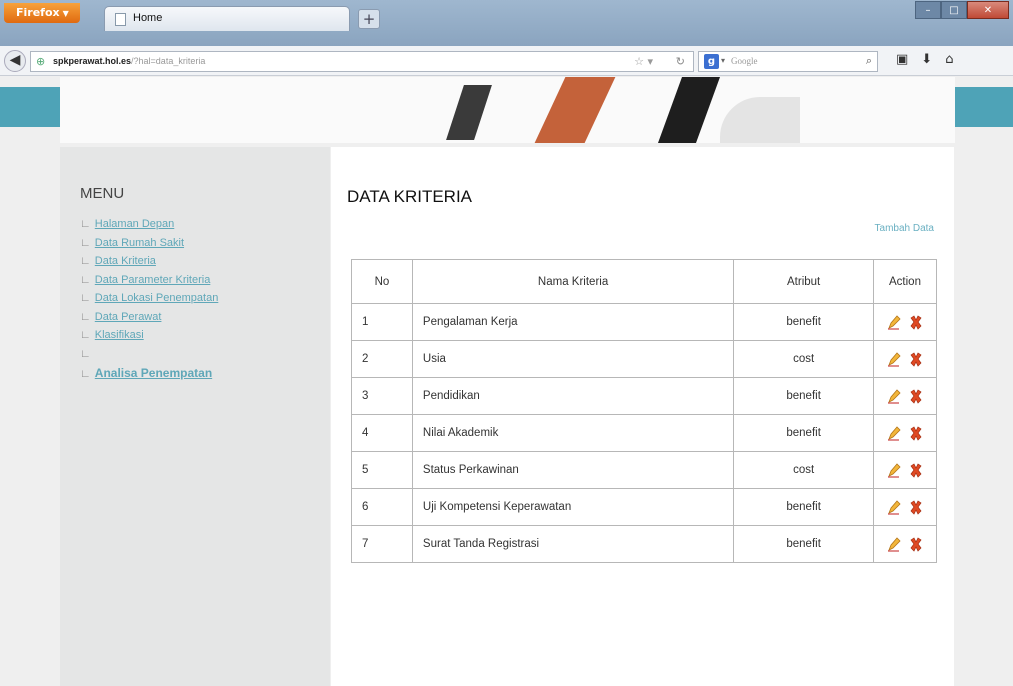 The width and height of the screenshot is (1013, 686). I want to click on sidebar-item-data-lokasi-penempatan: ∟ Data Lokasi Penempatan, so click(149, 301).